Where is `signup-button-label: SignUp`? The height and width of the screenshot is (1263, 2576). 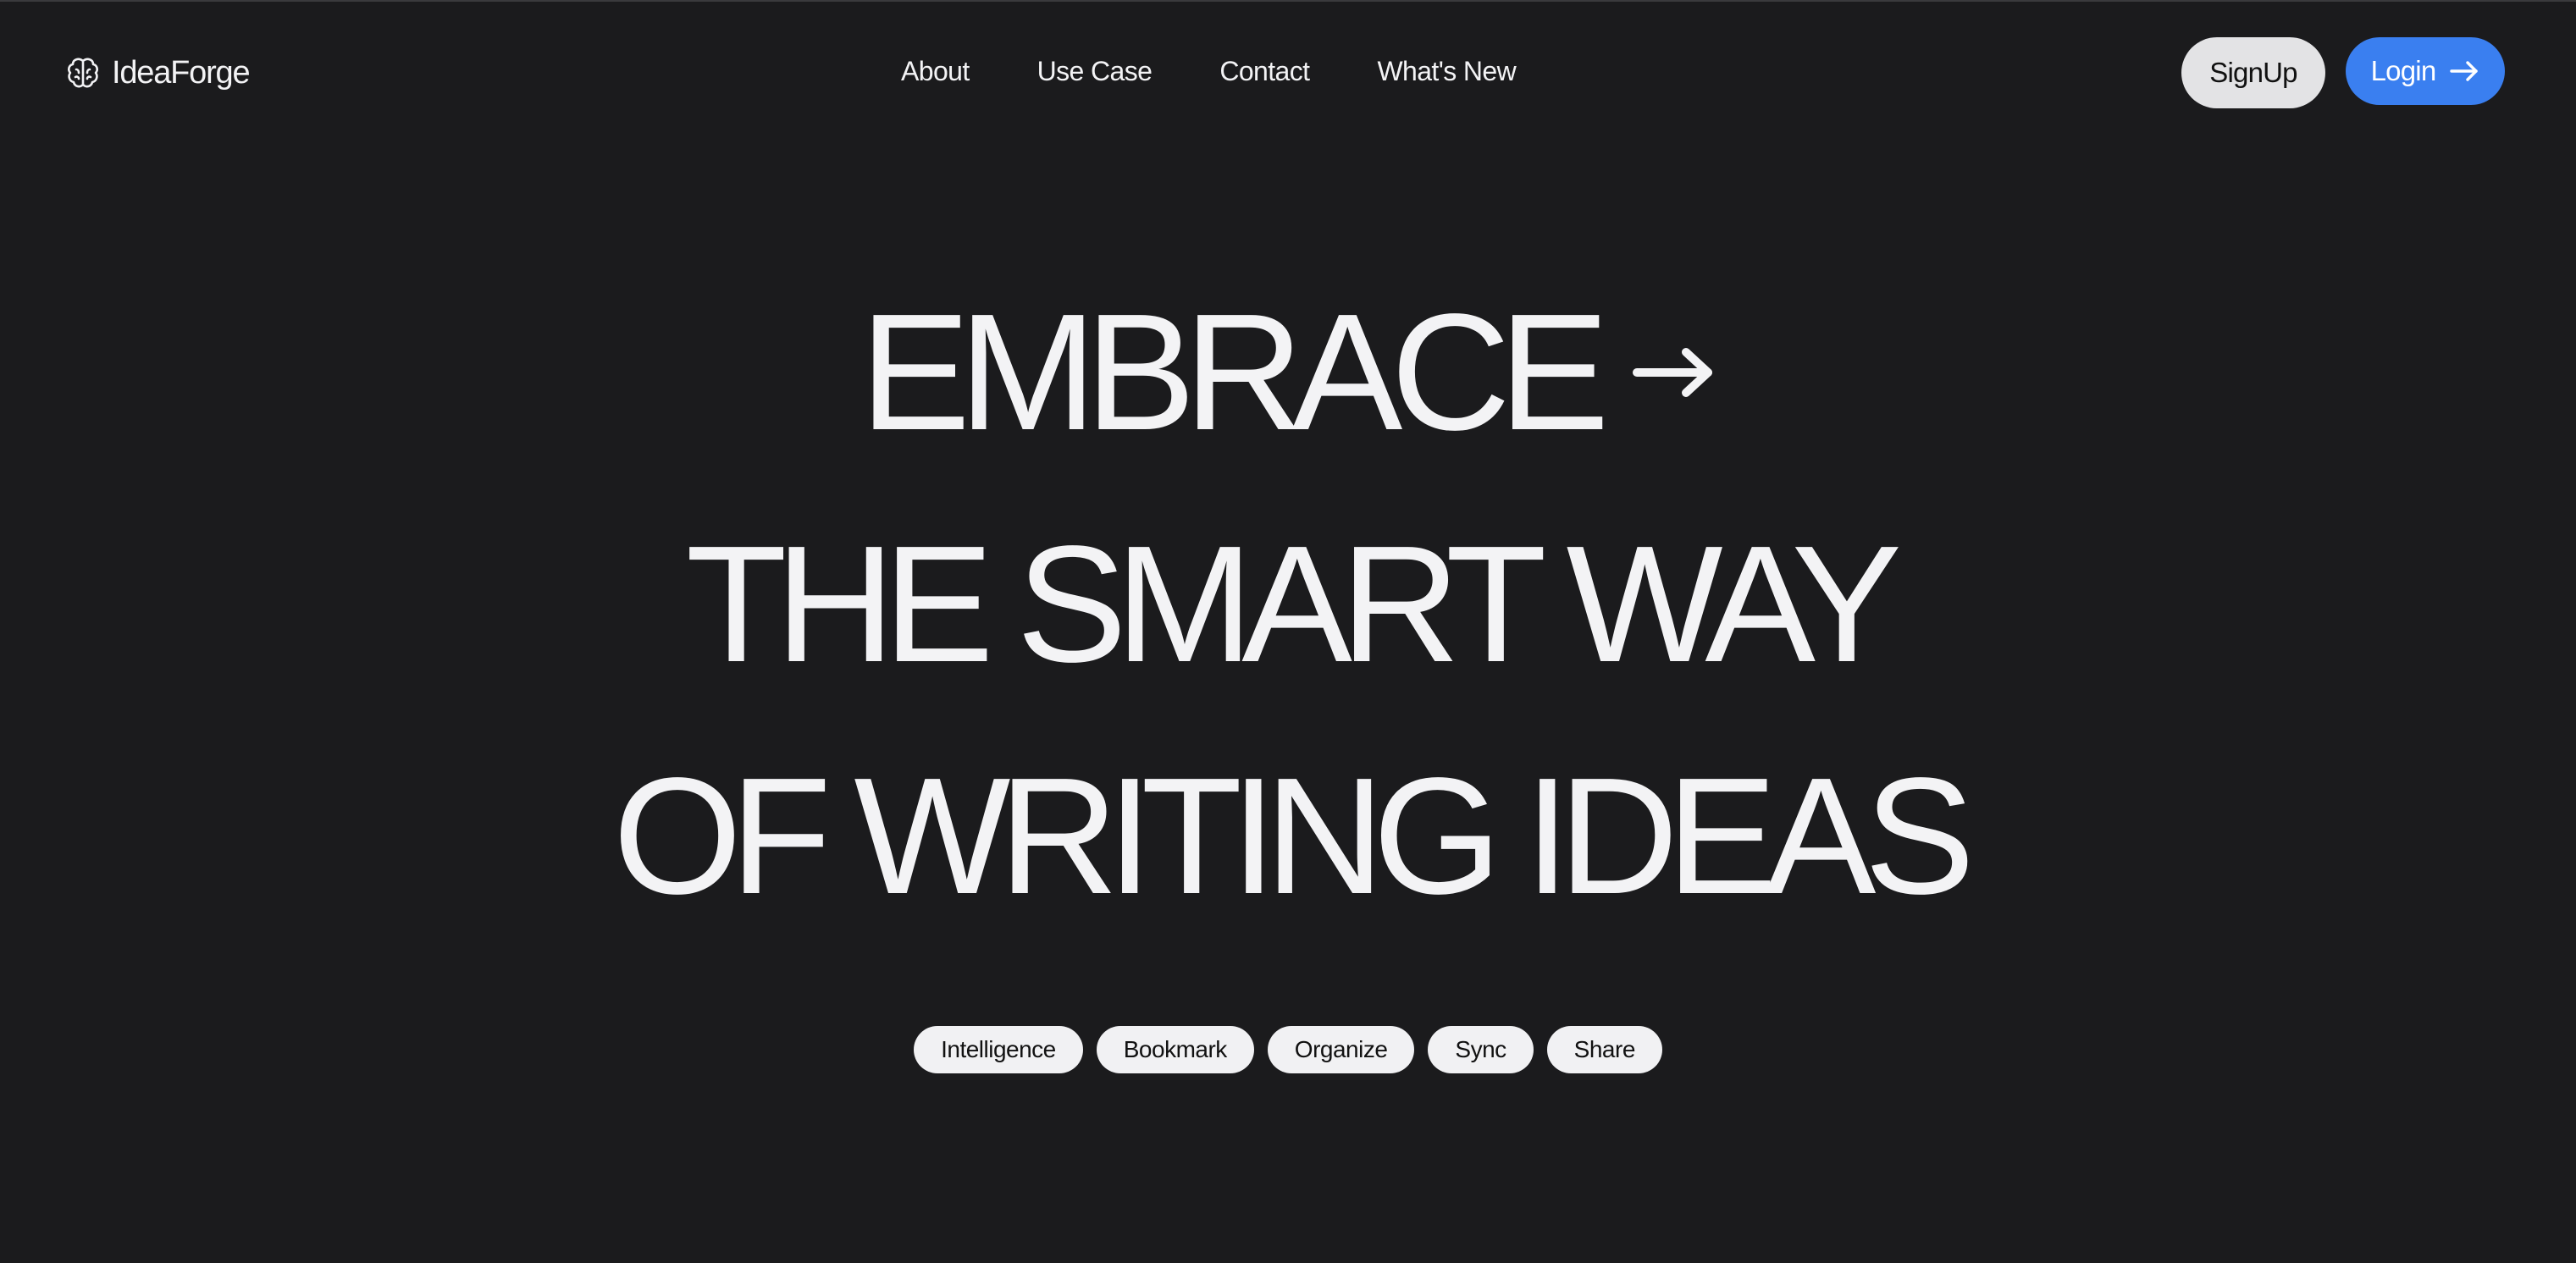
signup-button-label: SignUp is located at coordinates (2253, 72).